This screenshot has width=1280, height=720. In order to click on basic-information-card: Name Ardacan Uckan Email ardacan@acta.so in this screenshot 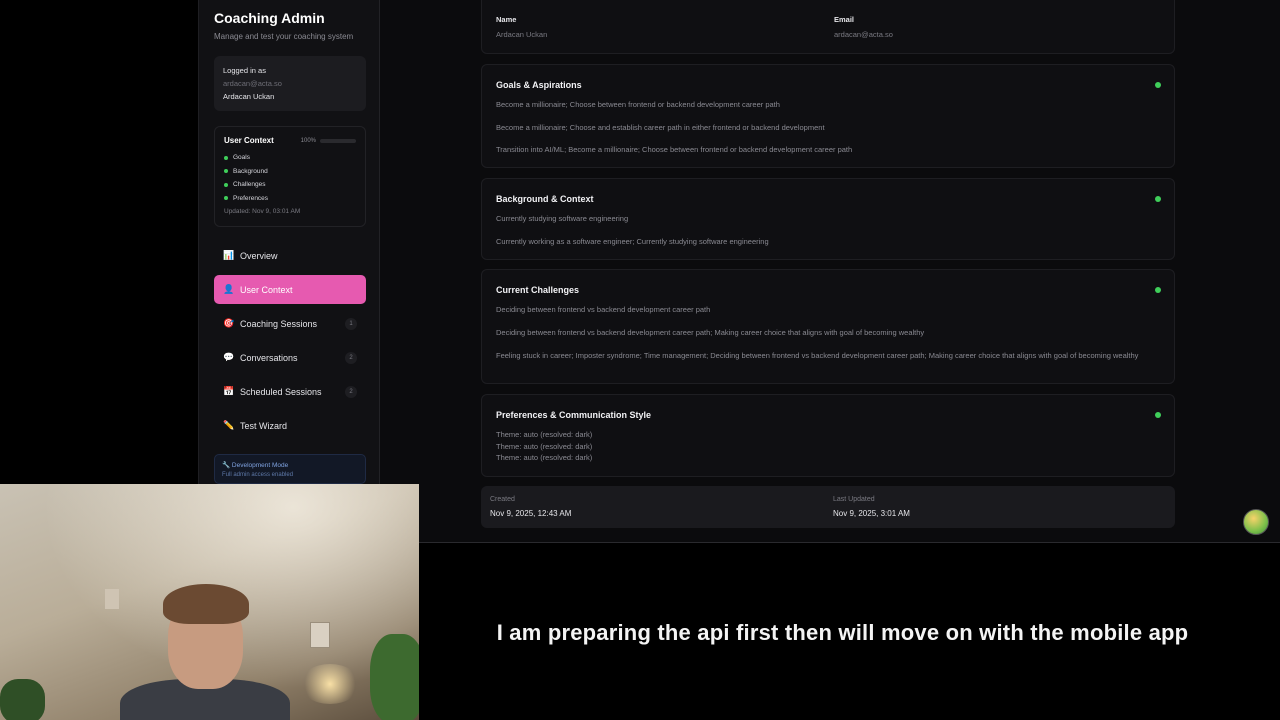, I will do `click(828, 27)`.